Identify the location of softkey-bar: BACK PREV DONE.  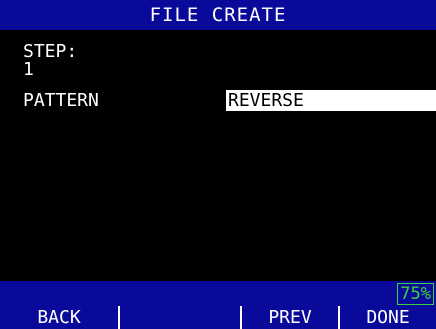
(218, 317).